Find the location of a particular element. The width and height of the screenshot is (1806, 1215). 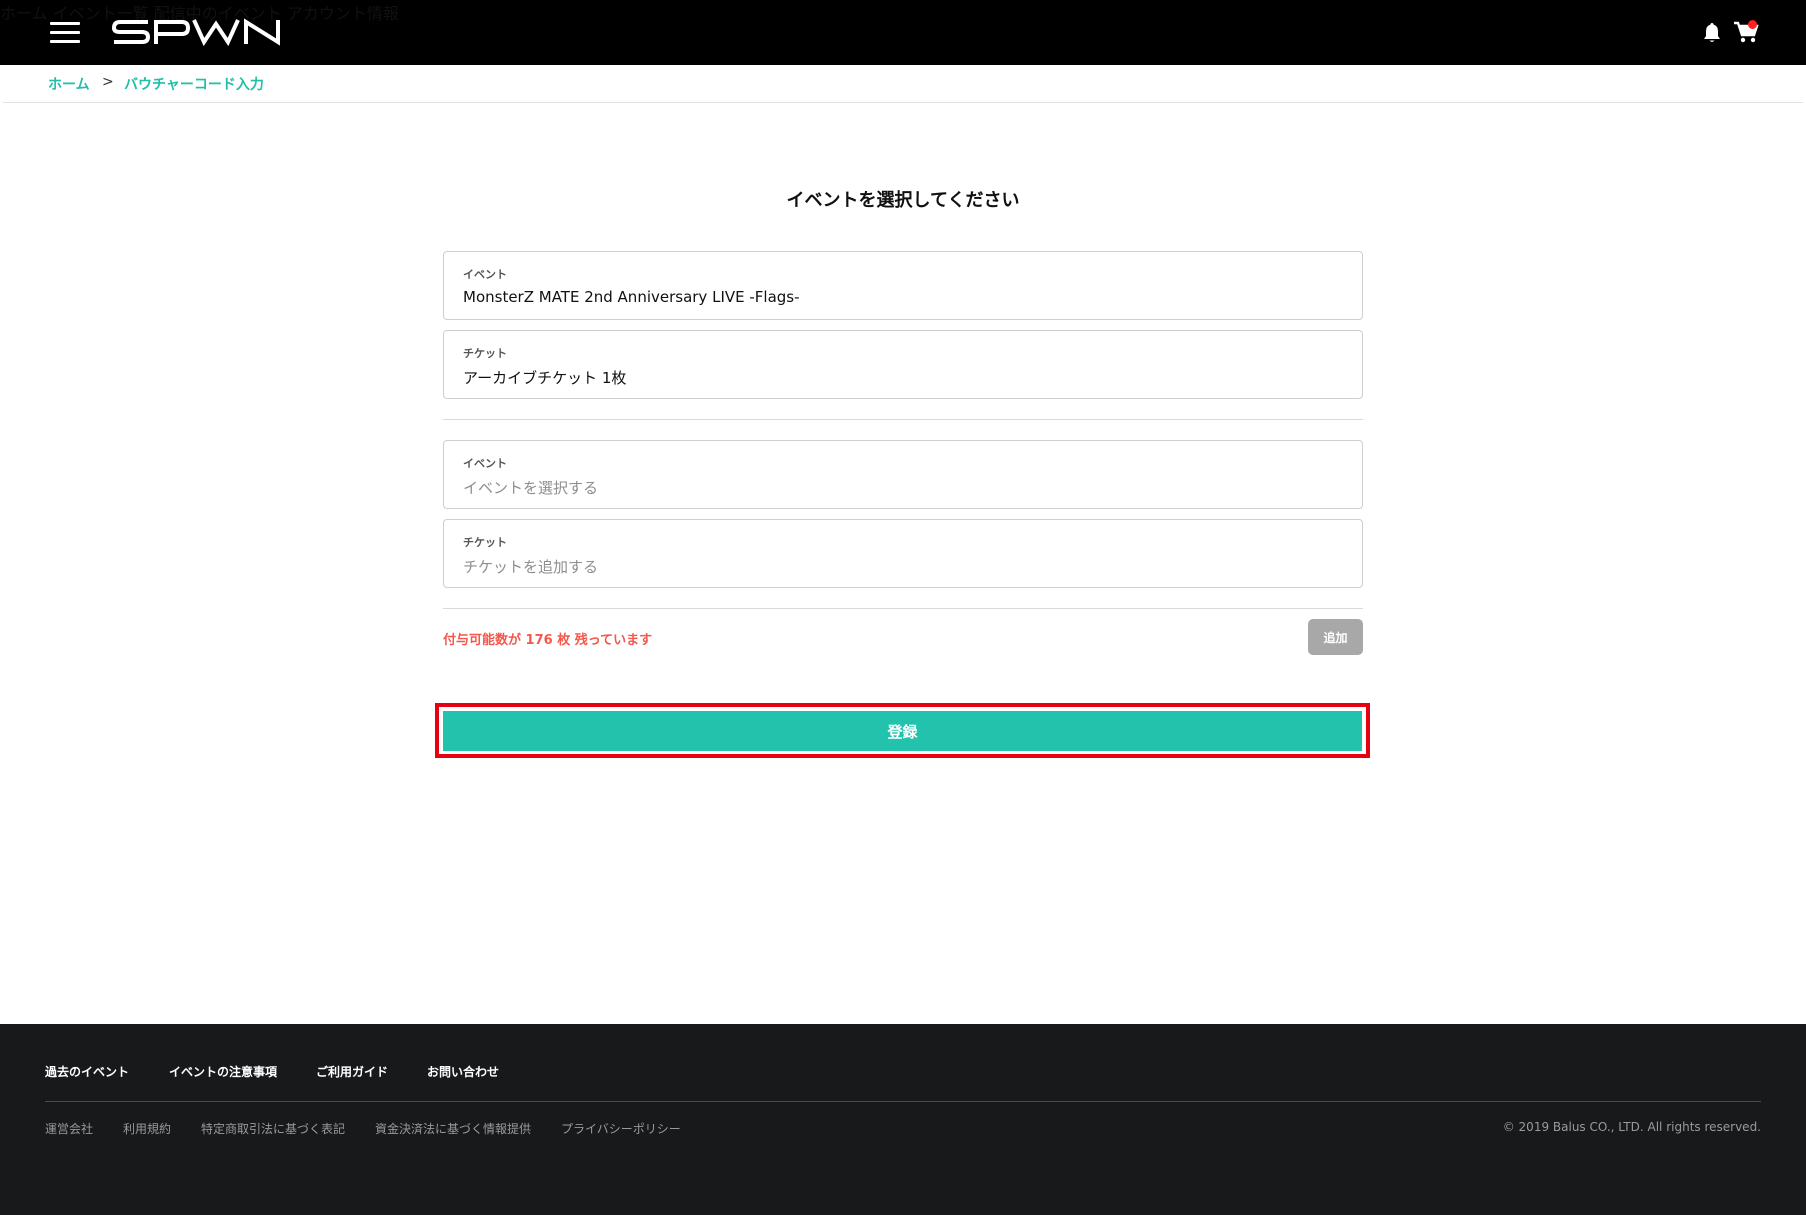

top-header: ホーム イベント一覧 配信中のイベント アカウント情報 is located at coordinates (903, 32).